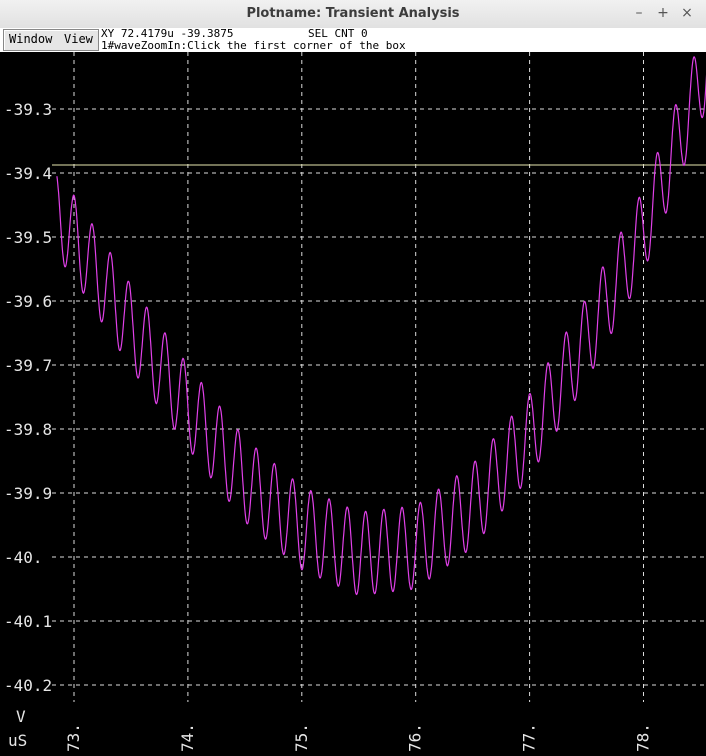  What do you see at coordinates (17, 740) in the screenshot?
I see `x-unit-label: uS` at bounding box center [17, 740].